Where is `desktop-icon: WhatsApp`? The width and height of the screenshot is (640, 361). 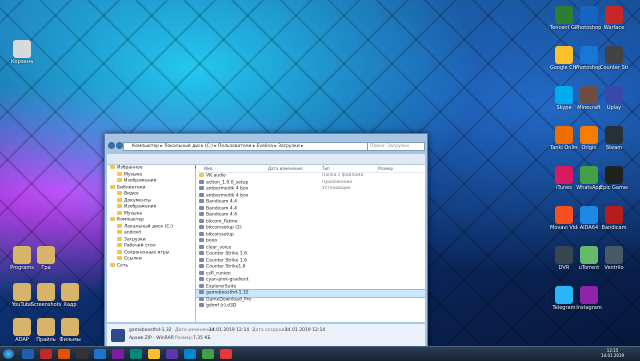 desktop-icon: WhatsApp is located at coordinates (589, 178).